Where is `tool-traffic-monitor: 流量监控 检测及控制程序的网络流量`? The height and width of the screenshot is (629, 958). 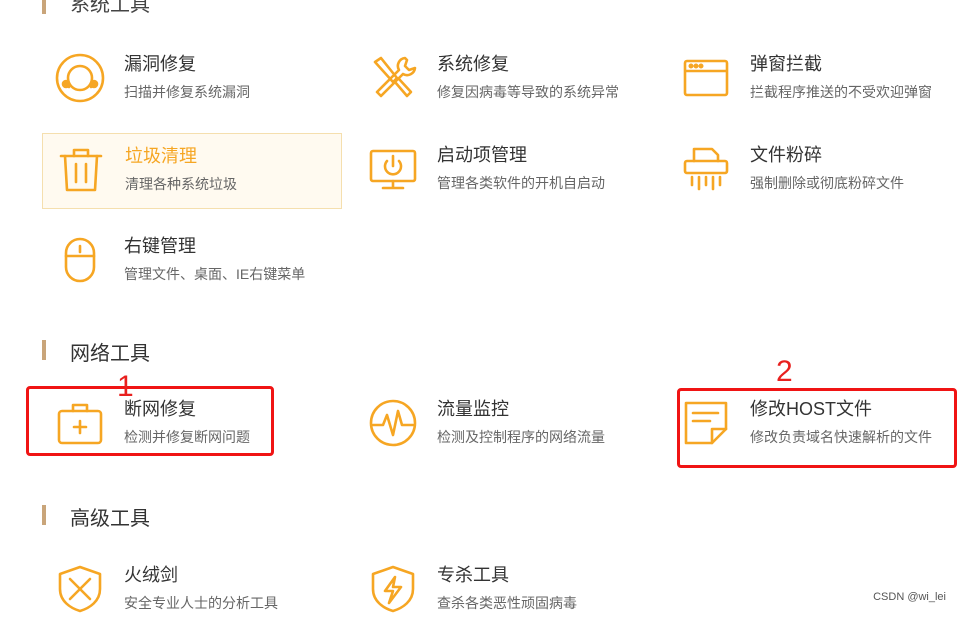 tool-traffic-monitor: 流量监控 检测及控制程序的网络流量 is located at coordinates (505, 425).